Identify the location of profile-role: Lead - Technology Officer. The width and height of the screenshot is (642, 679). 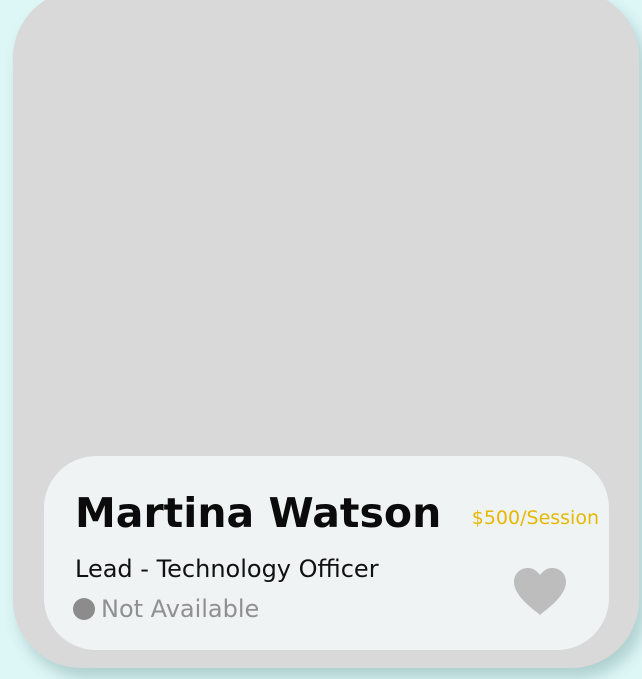
(227, 569).